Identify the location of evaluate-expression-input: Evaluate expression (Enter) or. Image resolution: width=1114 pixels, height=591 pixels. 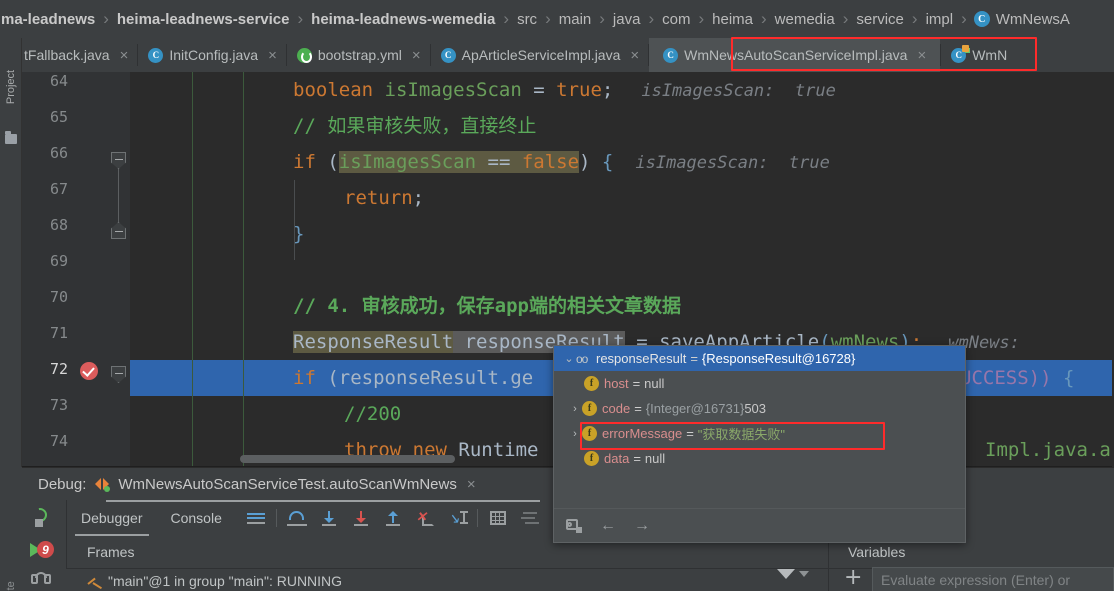
(993, 579).